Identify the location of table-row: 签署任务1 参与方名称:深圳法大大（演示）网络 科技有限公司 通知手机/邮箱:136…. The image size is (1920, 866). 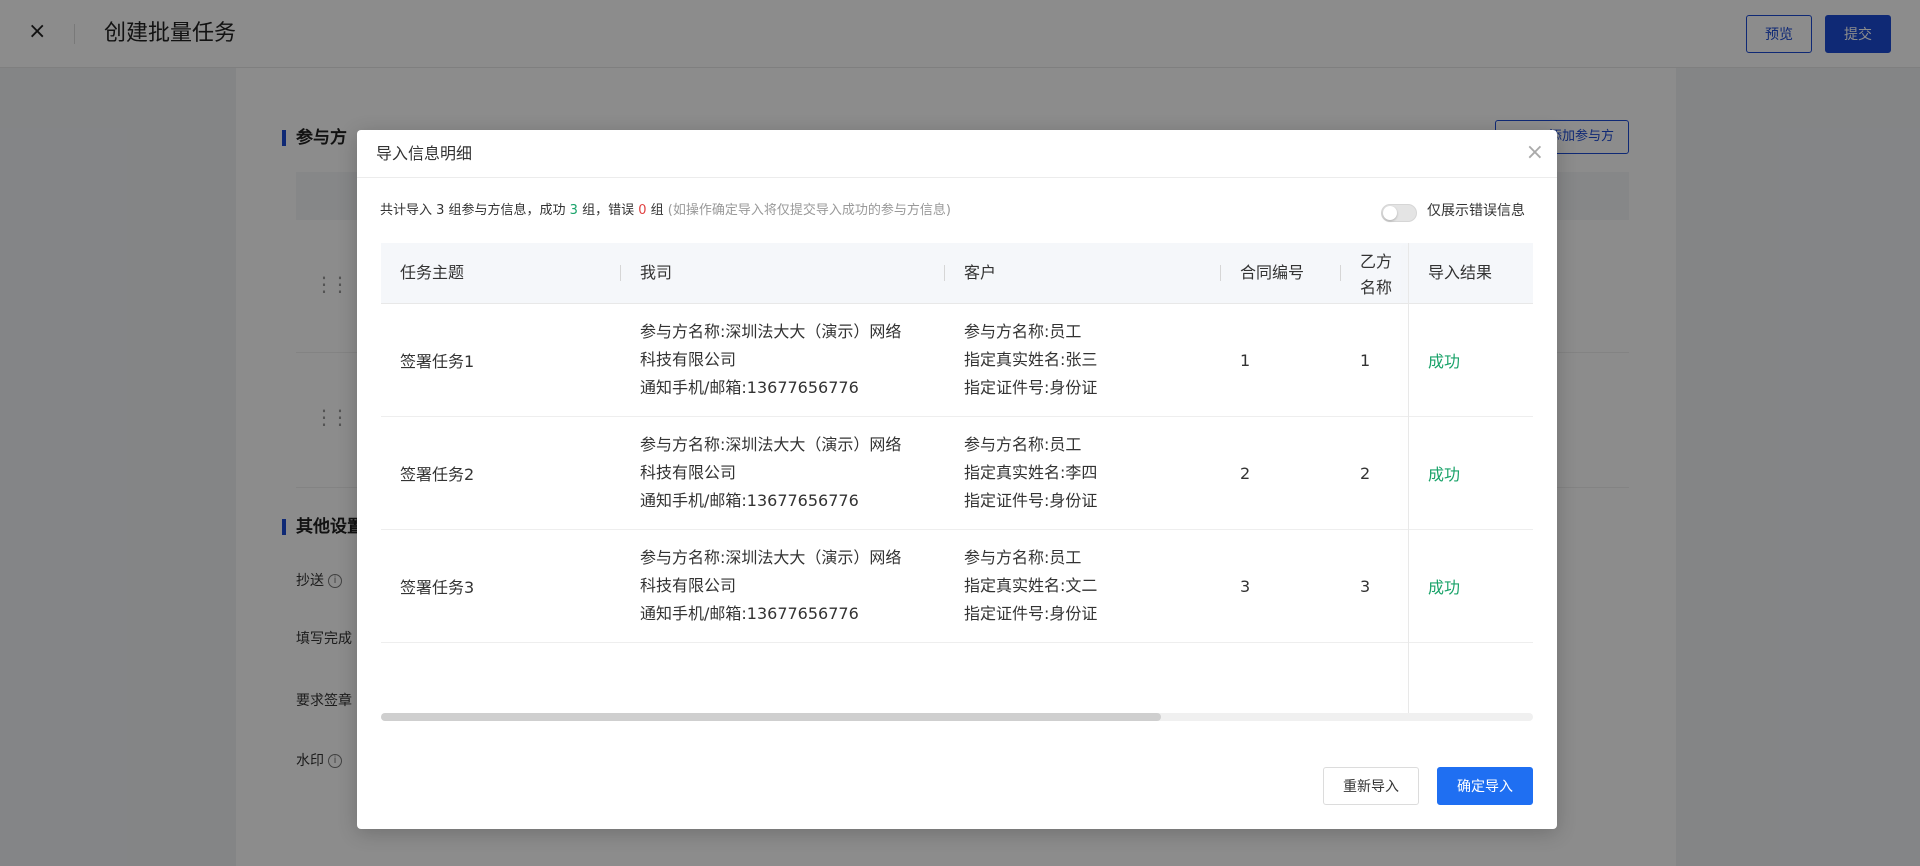
(957, 360).